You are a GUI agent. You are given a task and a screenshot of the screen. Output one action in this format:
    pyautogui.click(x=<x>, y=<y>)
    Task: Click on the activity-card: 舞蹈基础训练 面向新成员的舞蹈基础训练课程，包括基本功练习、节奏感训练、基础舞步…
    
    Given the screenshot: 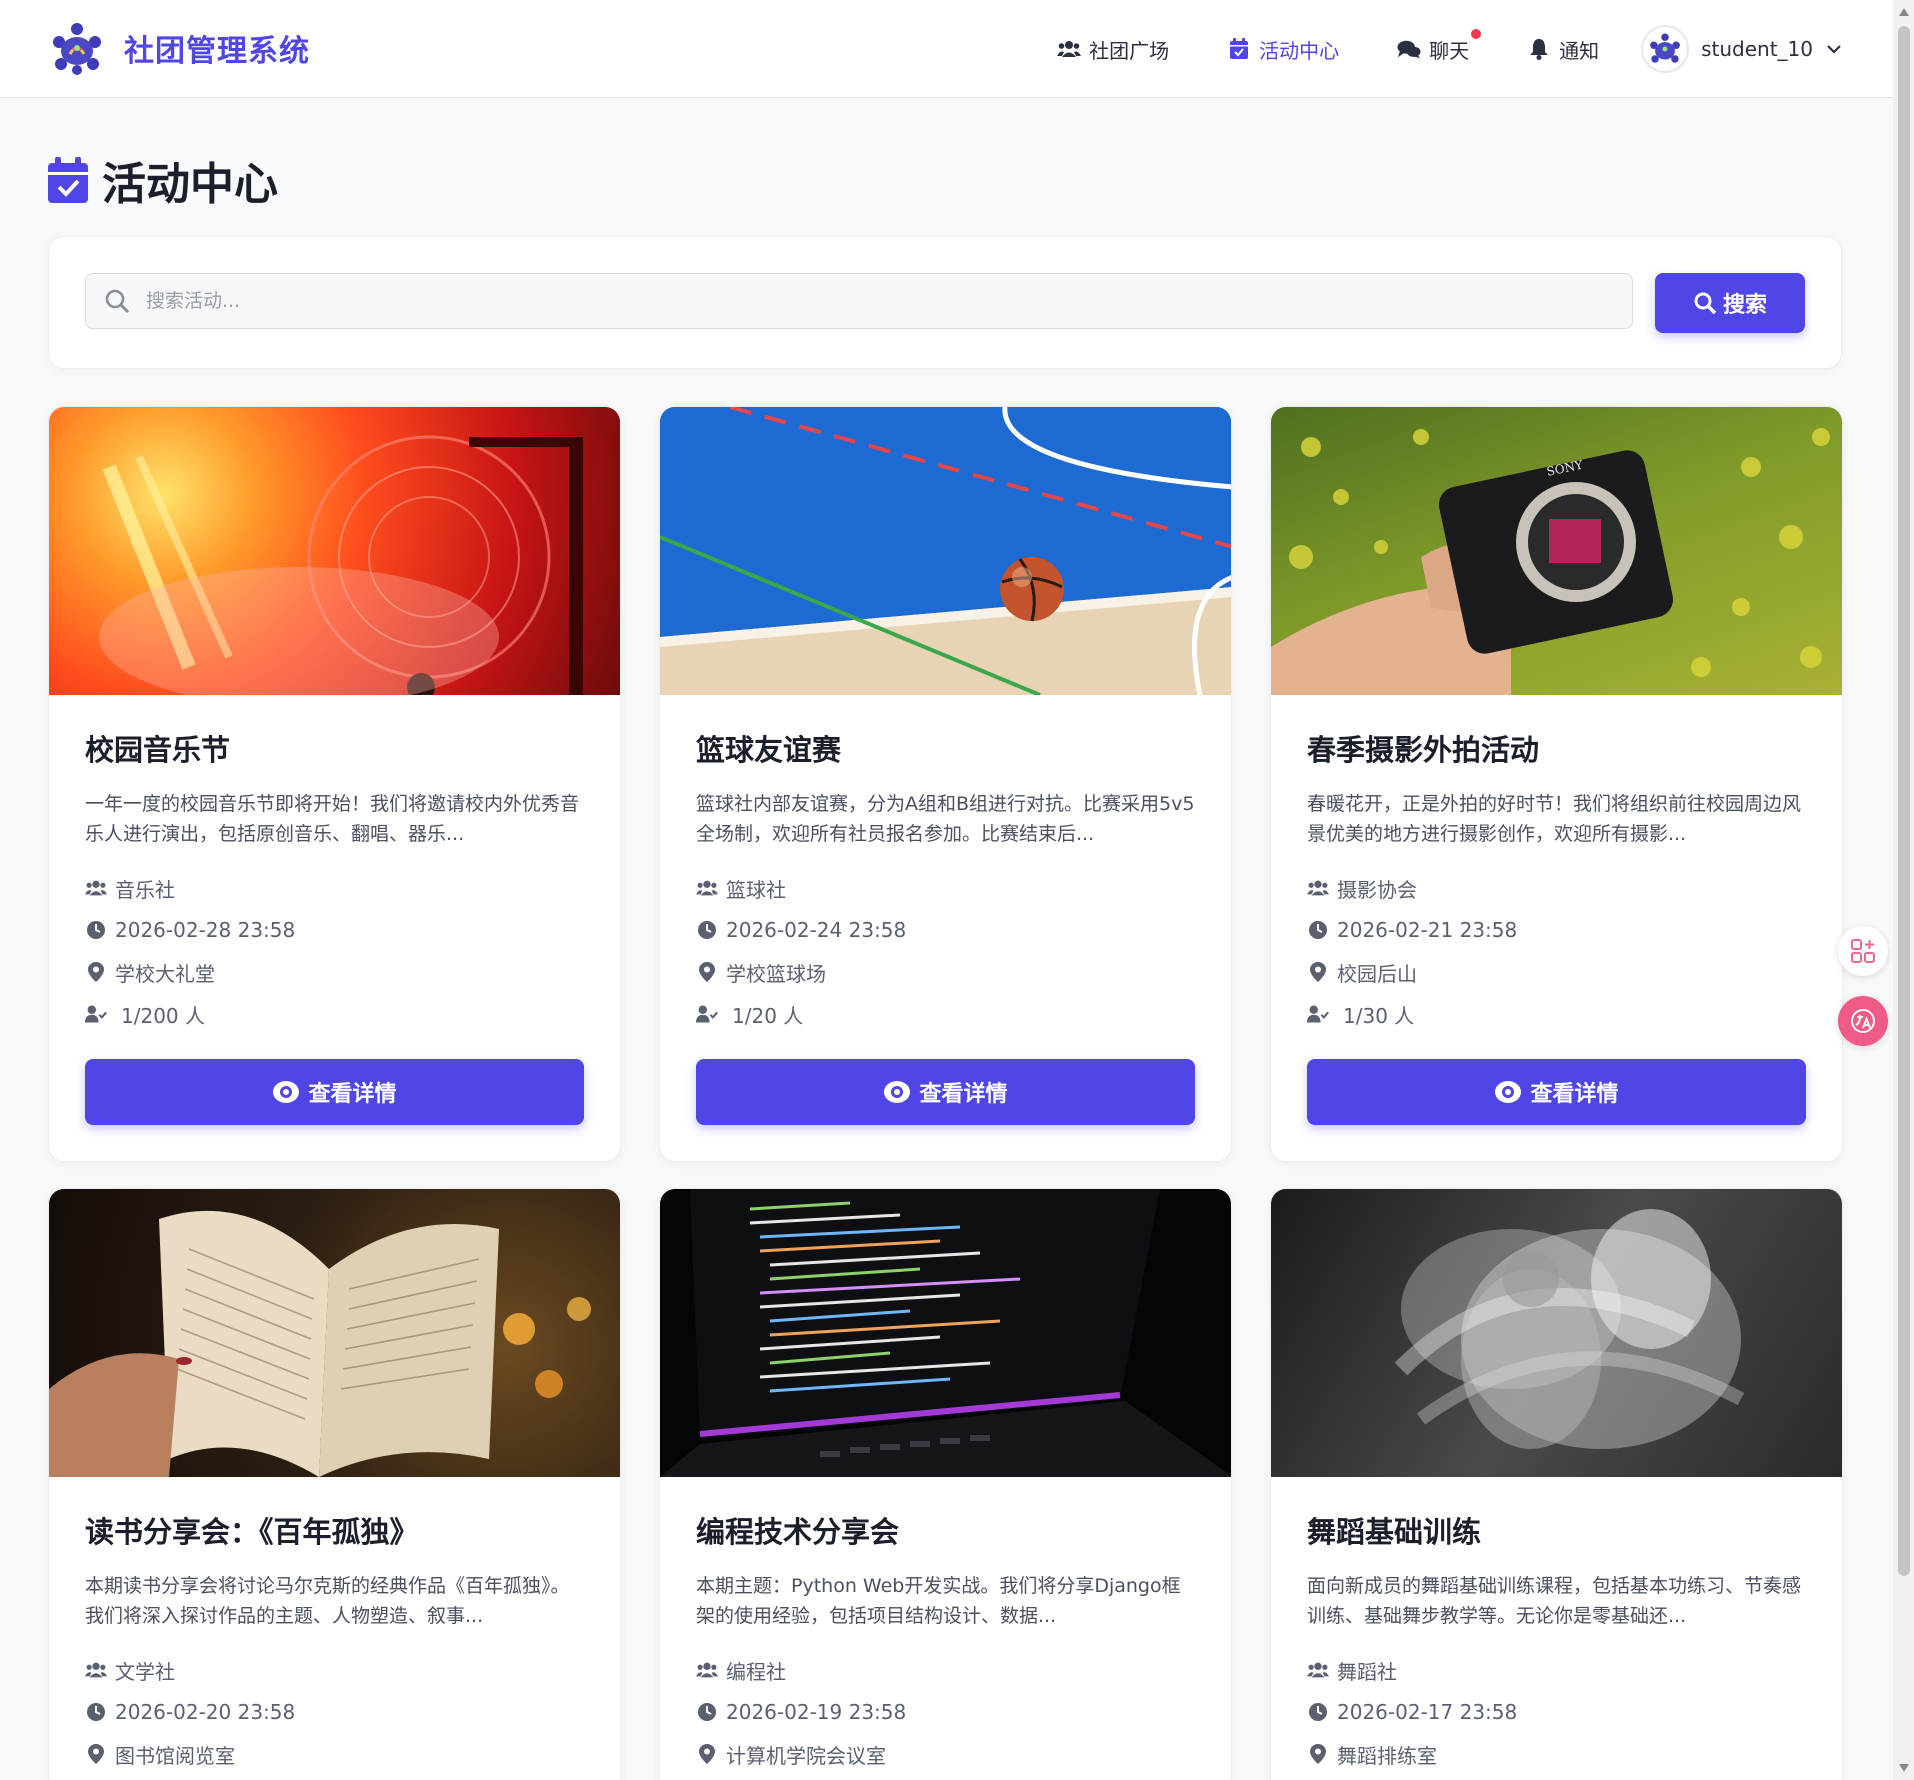 What is the action you would take?
    pyautogui.click(x=1556, y=1484)
    